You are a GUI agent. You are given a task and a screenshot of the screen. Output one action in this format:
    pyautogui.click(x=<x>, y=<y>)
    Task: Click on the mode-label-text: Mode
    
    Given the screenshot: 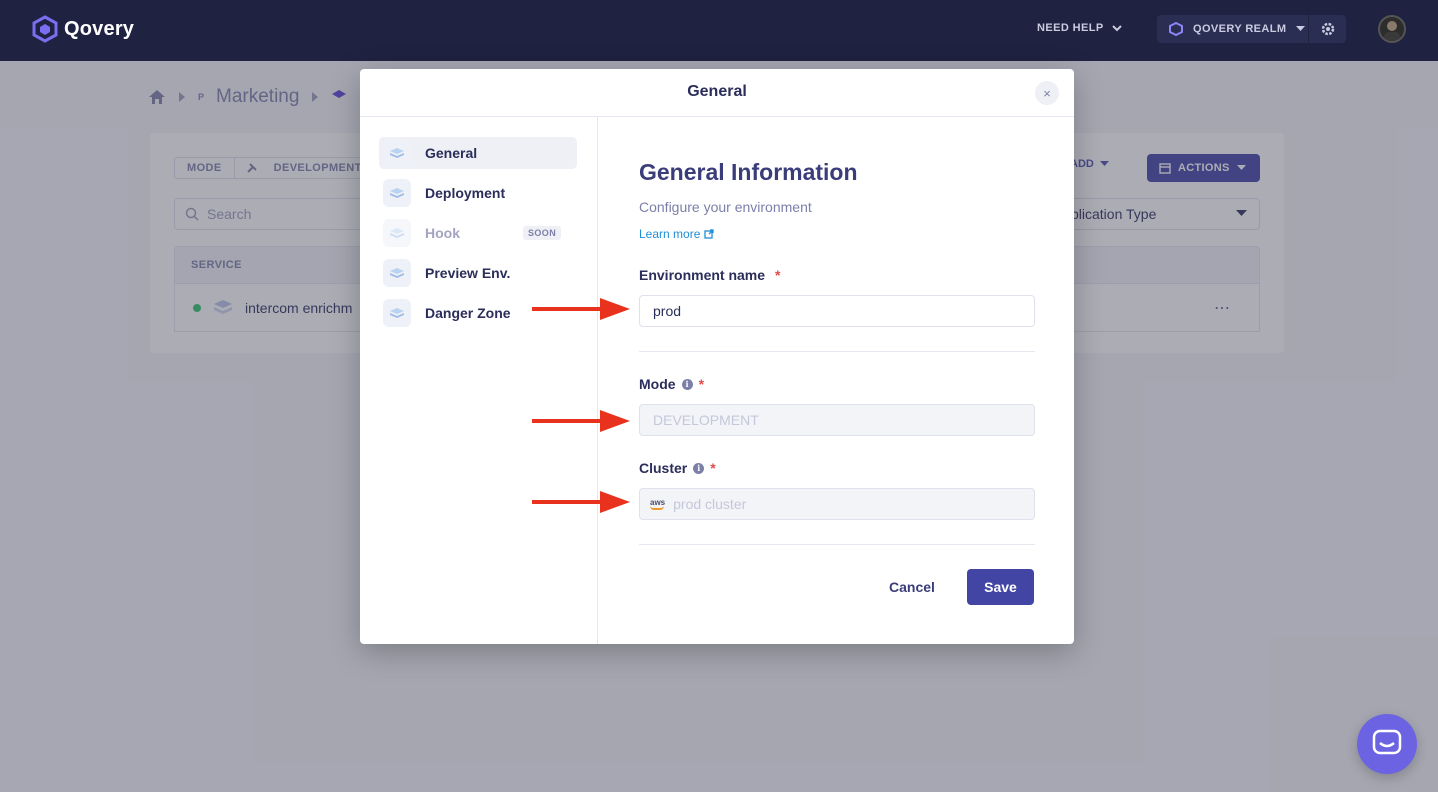 What is the action you would take?
    pyautogui.click(x=657, y=384)
    